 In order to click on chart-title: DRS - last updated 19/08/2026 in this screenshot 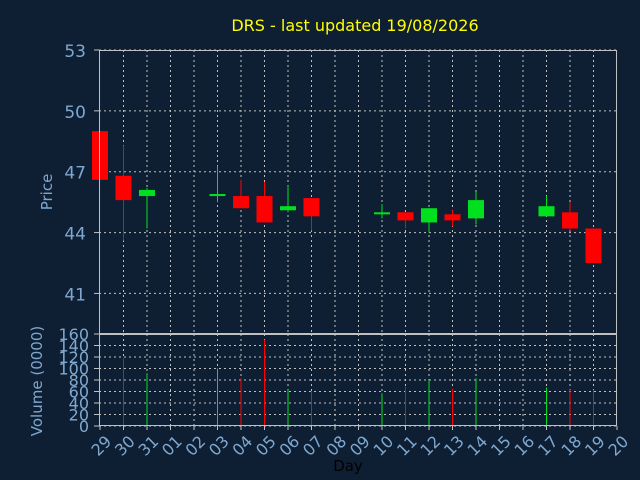, I will do `click(354, 25)`.